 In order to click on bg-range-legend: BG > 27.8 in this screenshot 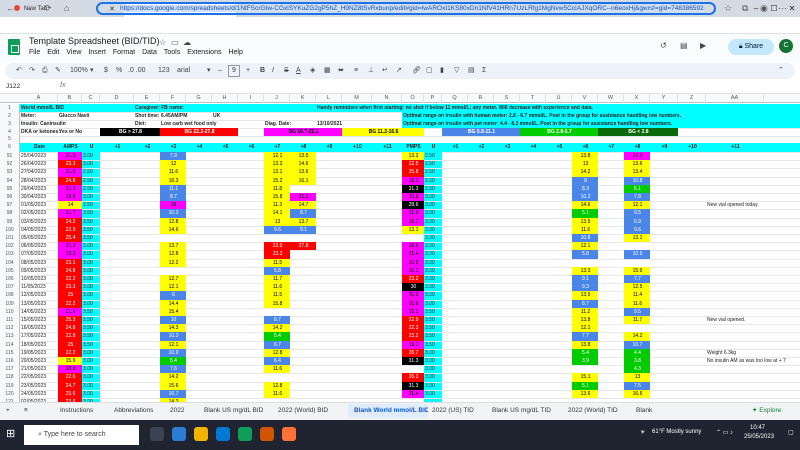, I will do `click(130, 132)`.